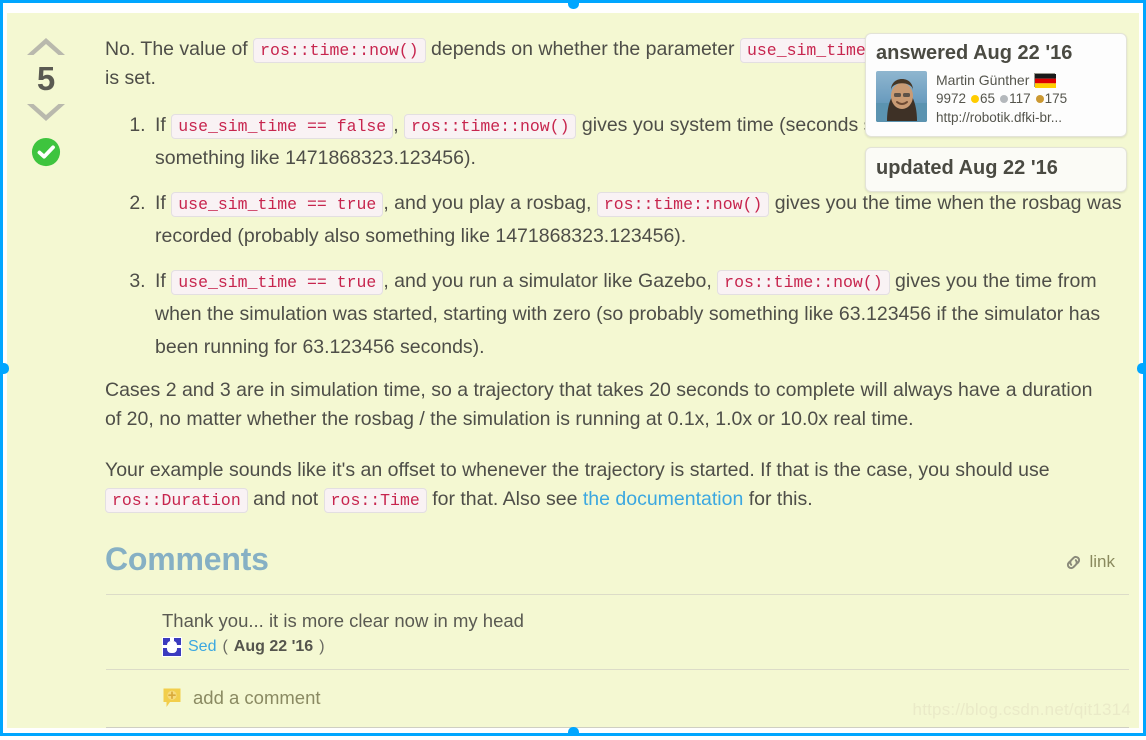 The width and height of the screenshot is (1146, 740). I want to click on author-avatar-photo, so click(901, 96).